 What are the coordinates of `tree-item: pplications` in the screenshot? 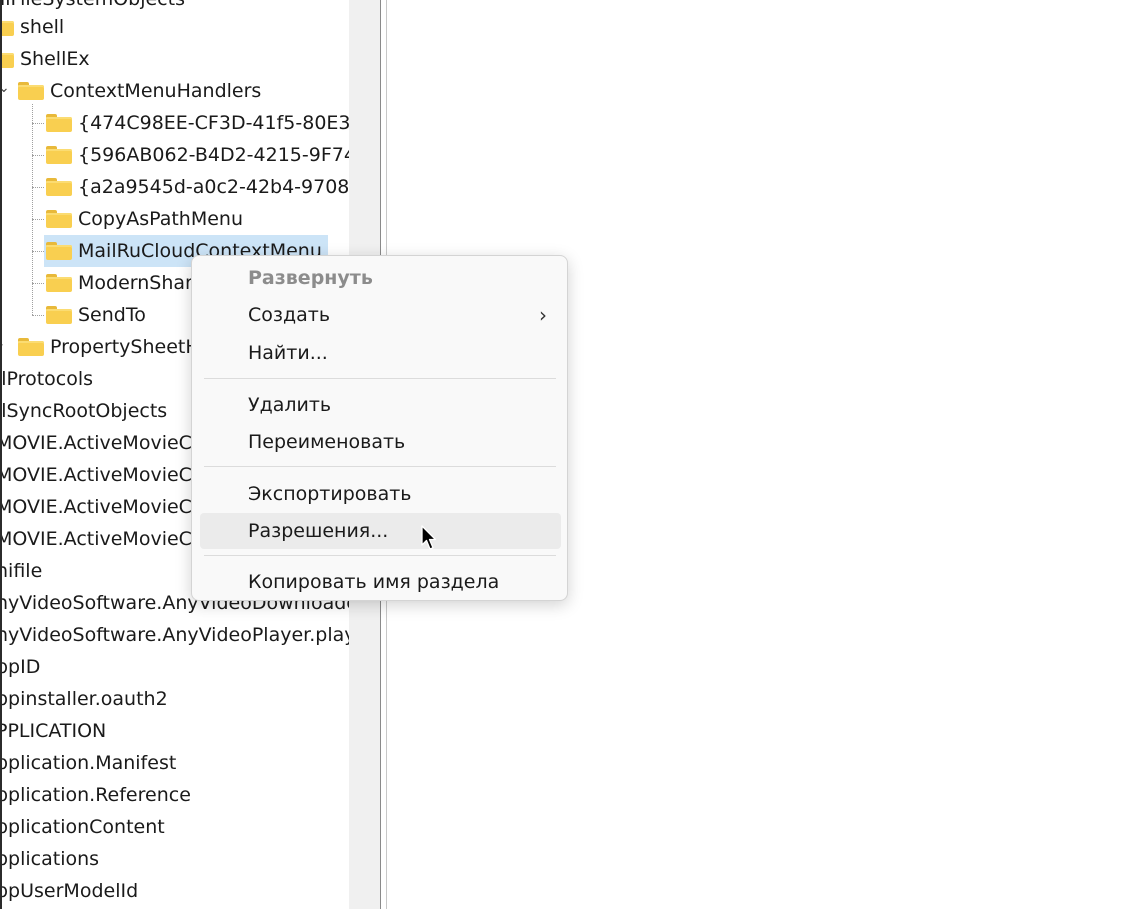 It's located at (50, 859).